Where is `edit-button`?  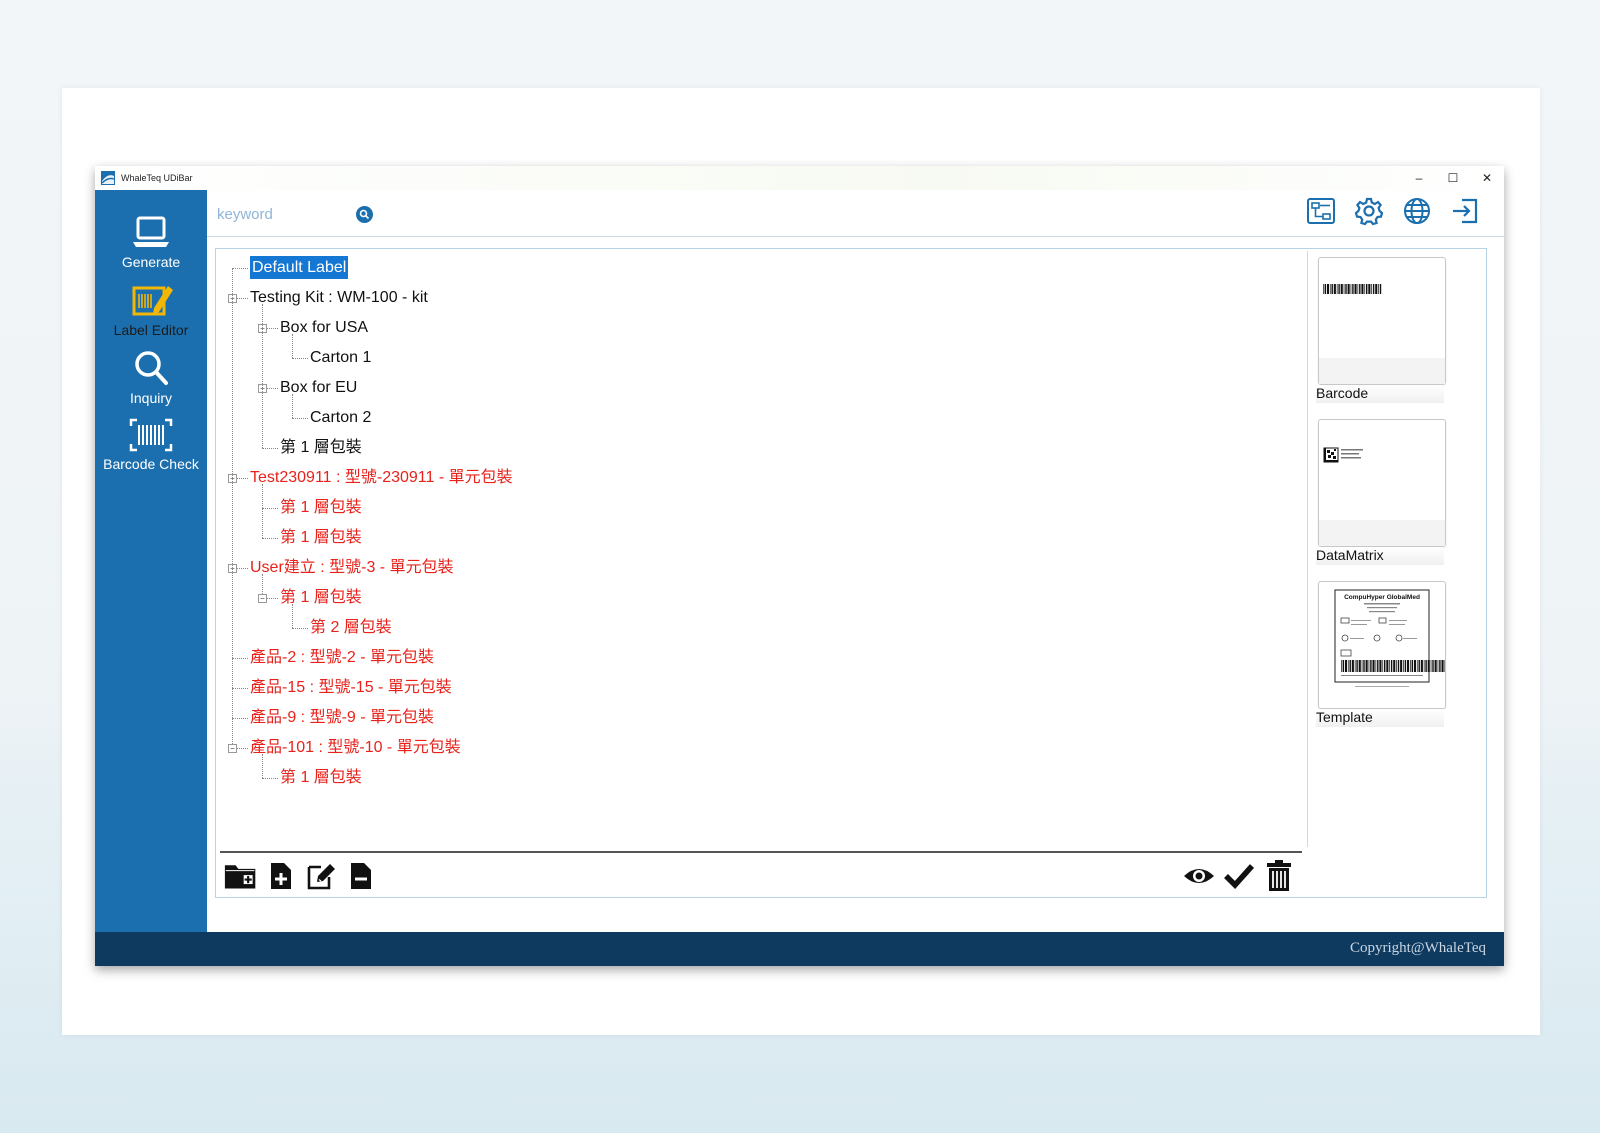 edit-button is located at coordinates (321, 876).